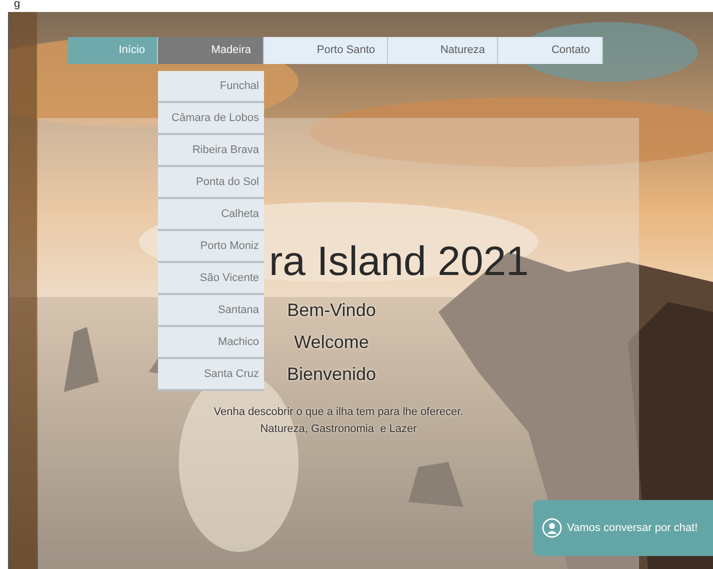  Describe the element at coordinates (552, 528) in the screenshot. I see `user-icon` at that location.